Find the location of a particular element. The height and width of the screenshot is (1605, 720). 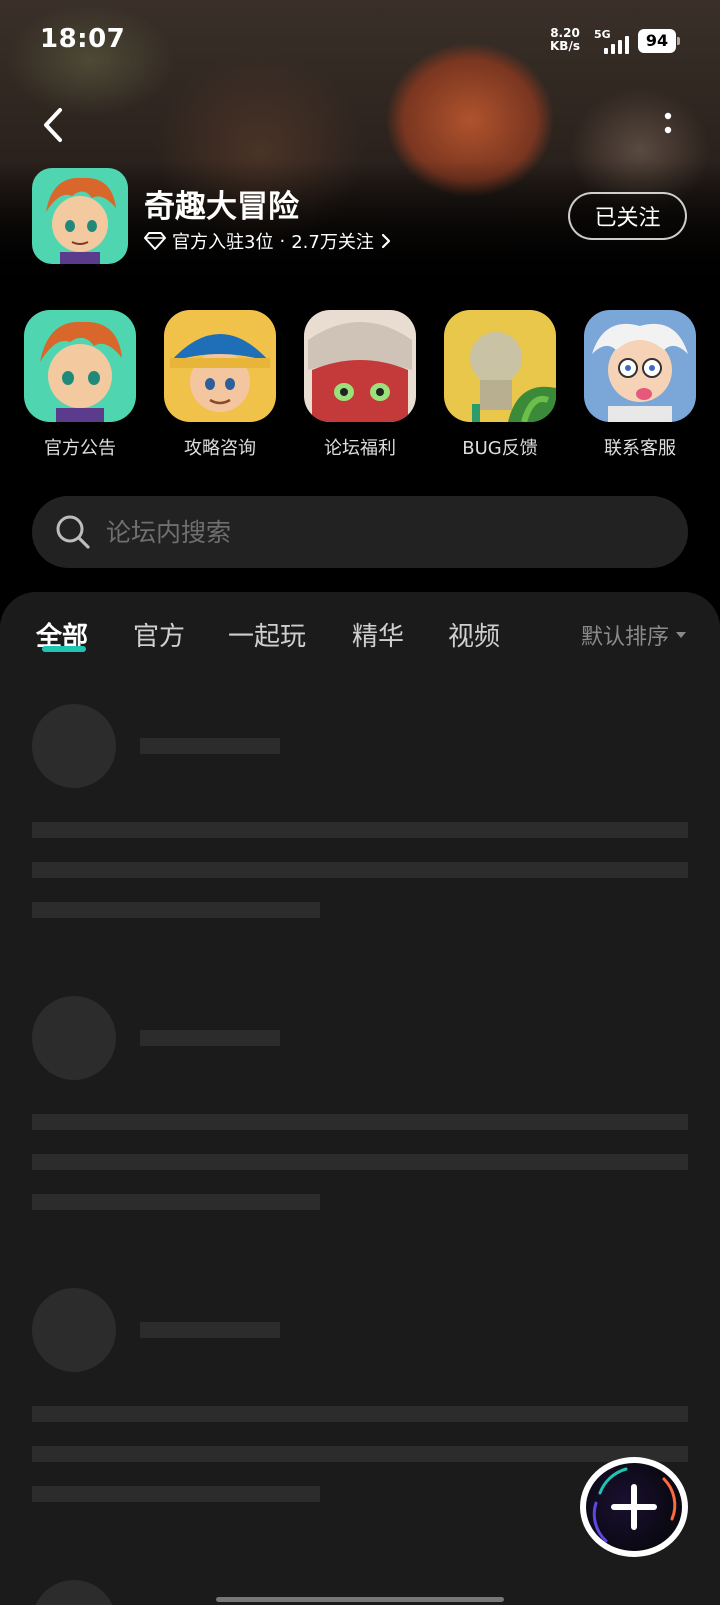

create-post-button is located at coordinates (634, 1507).